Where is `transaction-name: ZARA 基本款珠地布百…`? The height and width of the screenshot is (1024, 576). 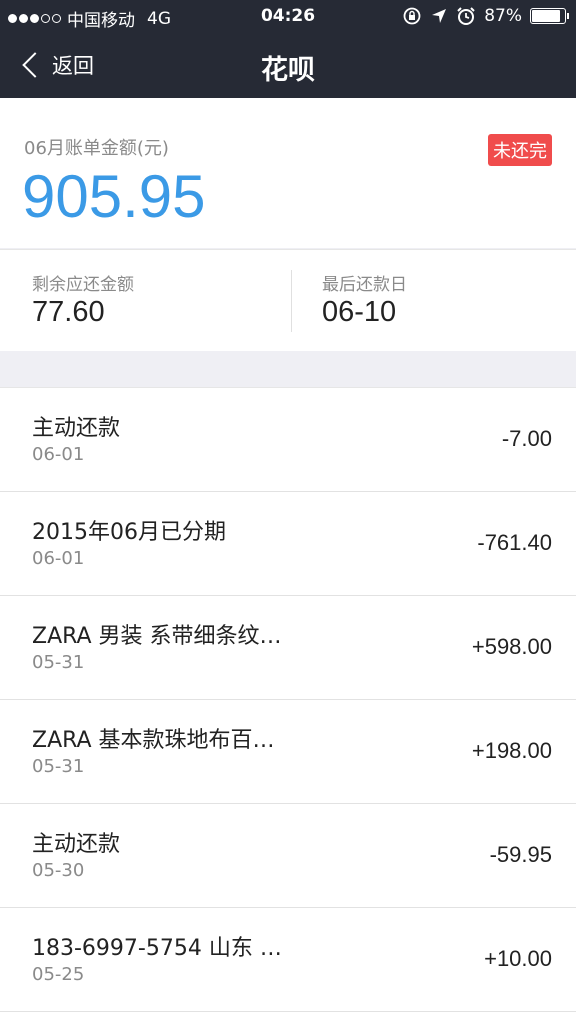
transaction-name: ZARA 基本款珠地布百… is located at coordinates (153, 740).